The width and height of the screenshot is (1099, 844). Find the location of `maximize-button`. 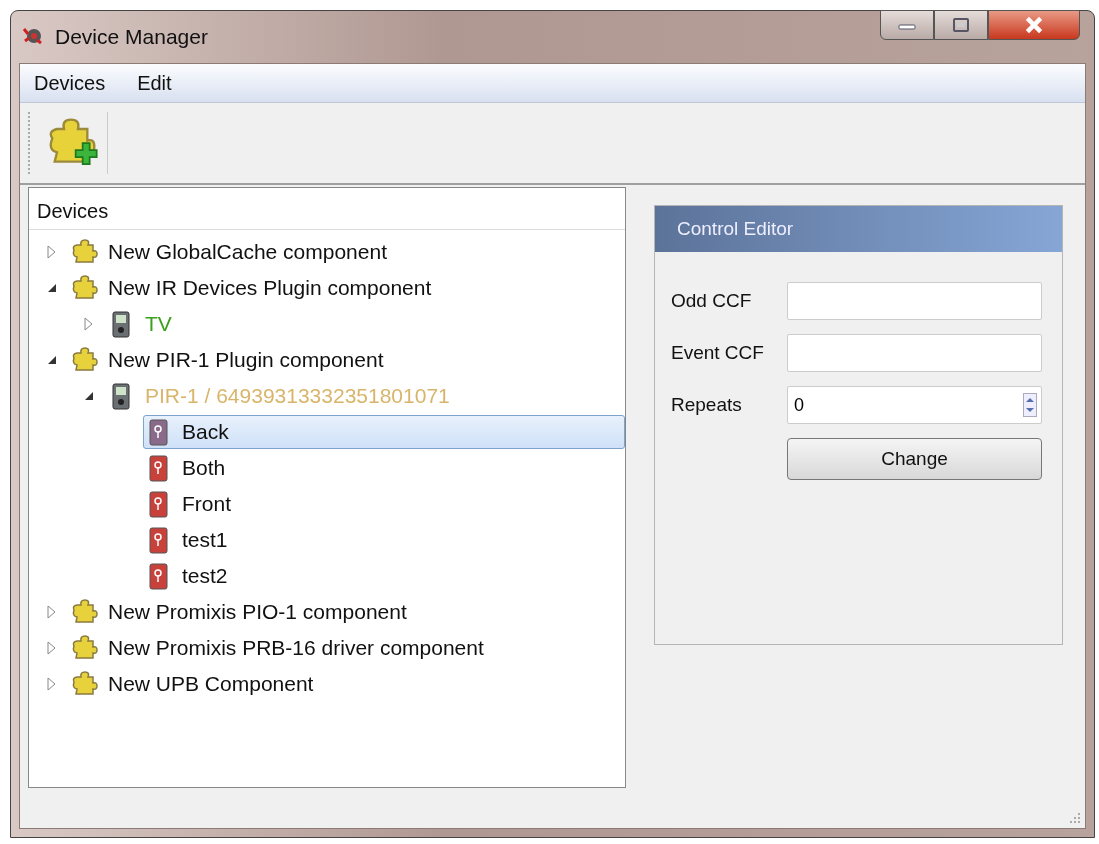

maximize-button is located at coordinates (961, 25).